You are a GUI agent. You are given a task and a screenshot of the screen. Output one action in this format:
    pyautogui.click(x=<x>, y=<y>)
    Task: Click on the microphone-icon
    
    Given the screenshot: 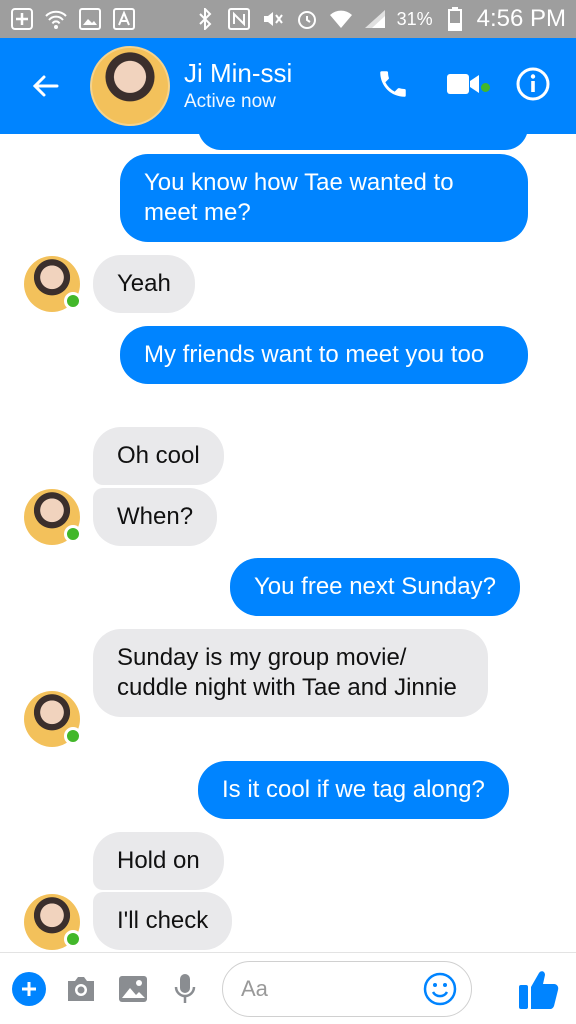 What is the action you would take?
    pyautogui.click(x=185, y=988)
    